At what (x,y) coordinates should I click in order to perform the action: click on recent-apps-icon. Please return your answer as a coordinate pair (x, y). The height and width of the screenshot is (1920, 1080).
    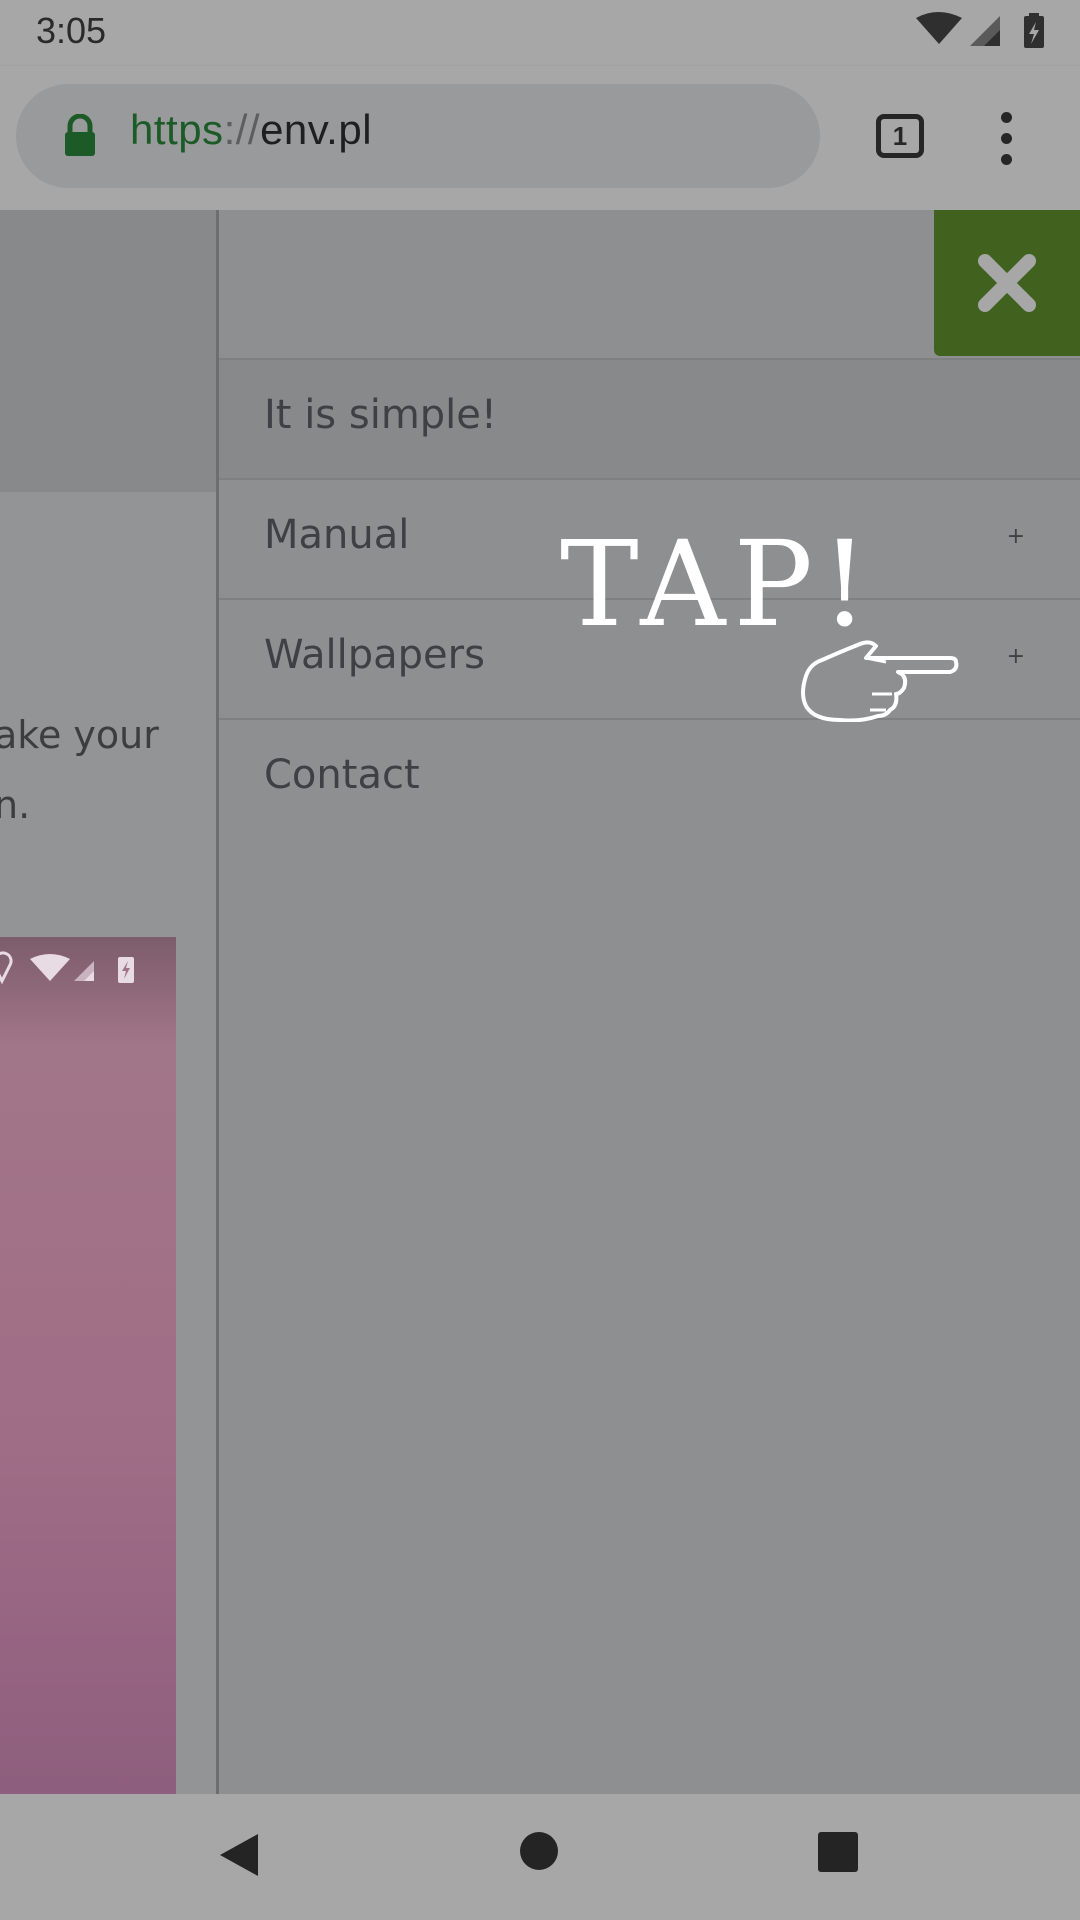
    Looking at the image, I should click on (838, 1852).